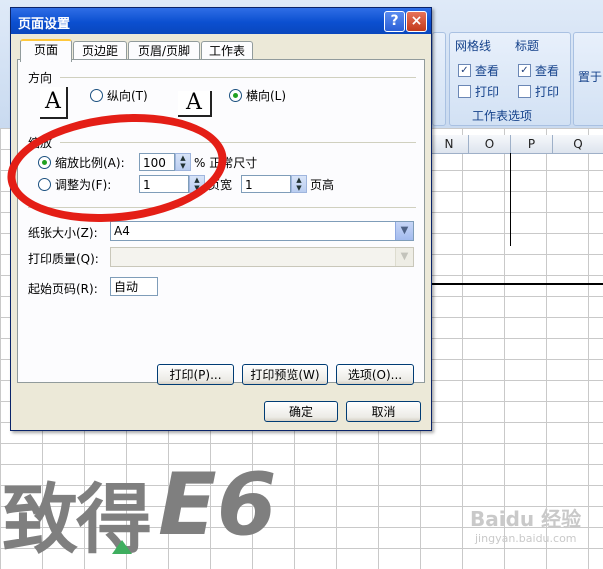 The image size is (603, 569). Describe the element at coordinates (221, 21) in the screenshot. I see `dialog-titlebar: 页面设置 ? ×` at that location.